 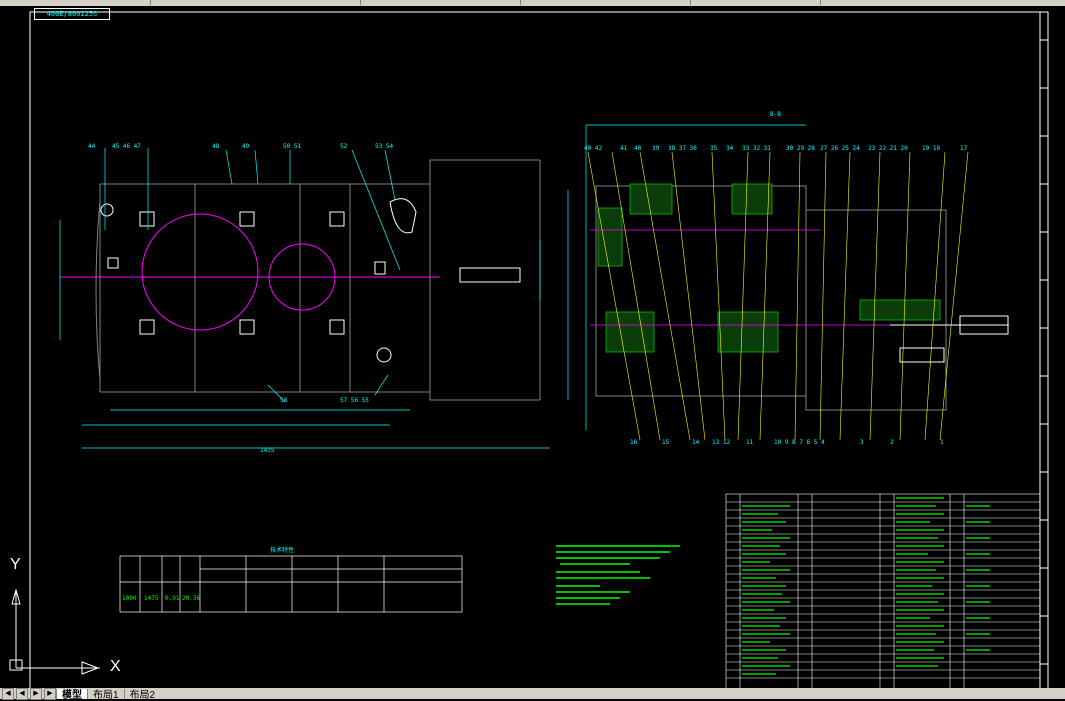 I want to click on section-label: B-B, so click(x=775, y=114).